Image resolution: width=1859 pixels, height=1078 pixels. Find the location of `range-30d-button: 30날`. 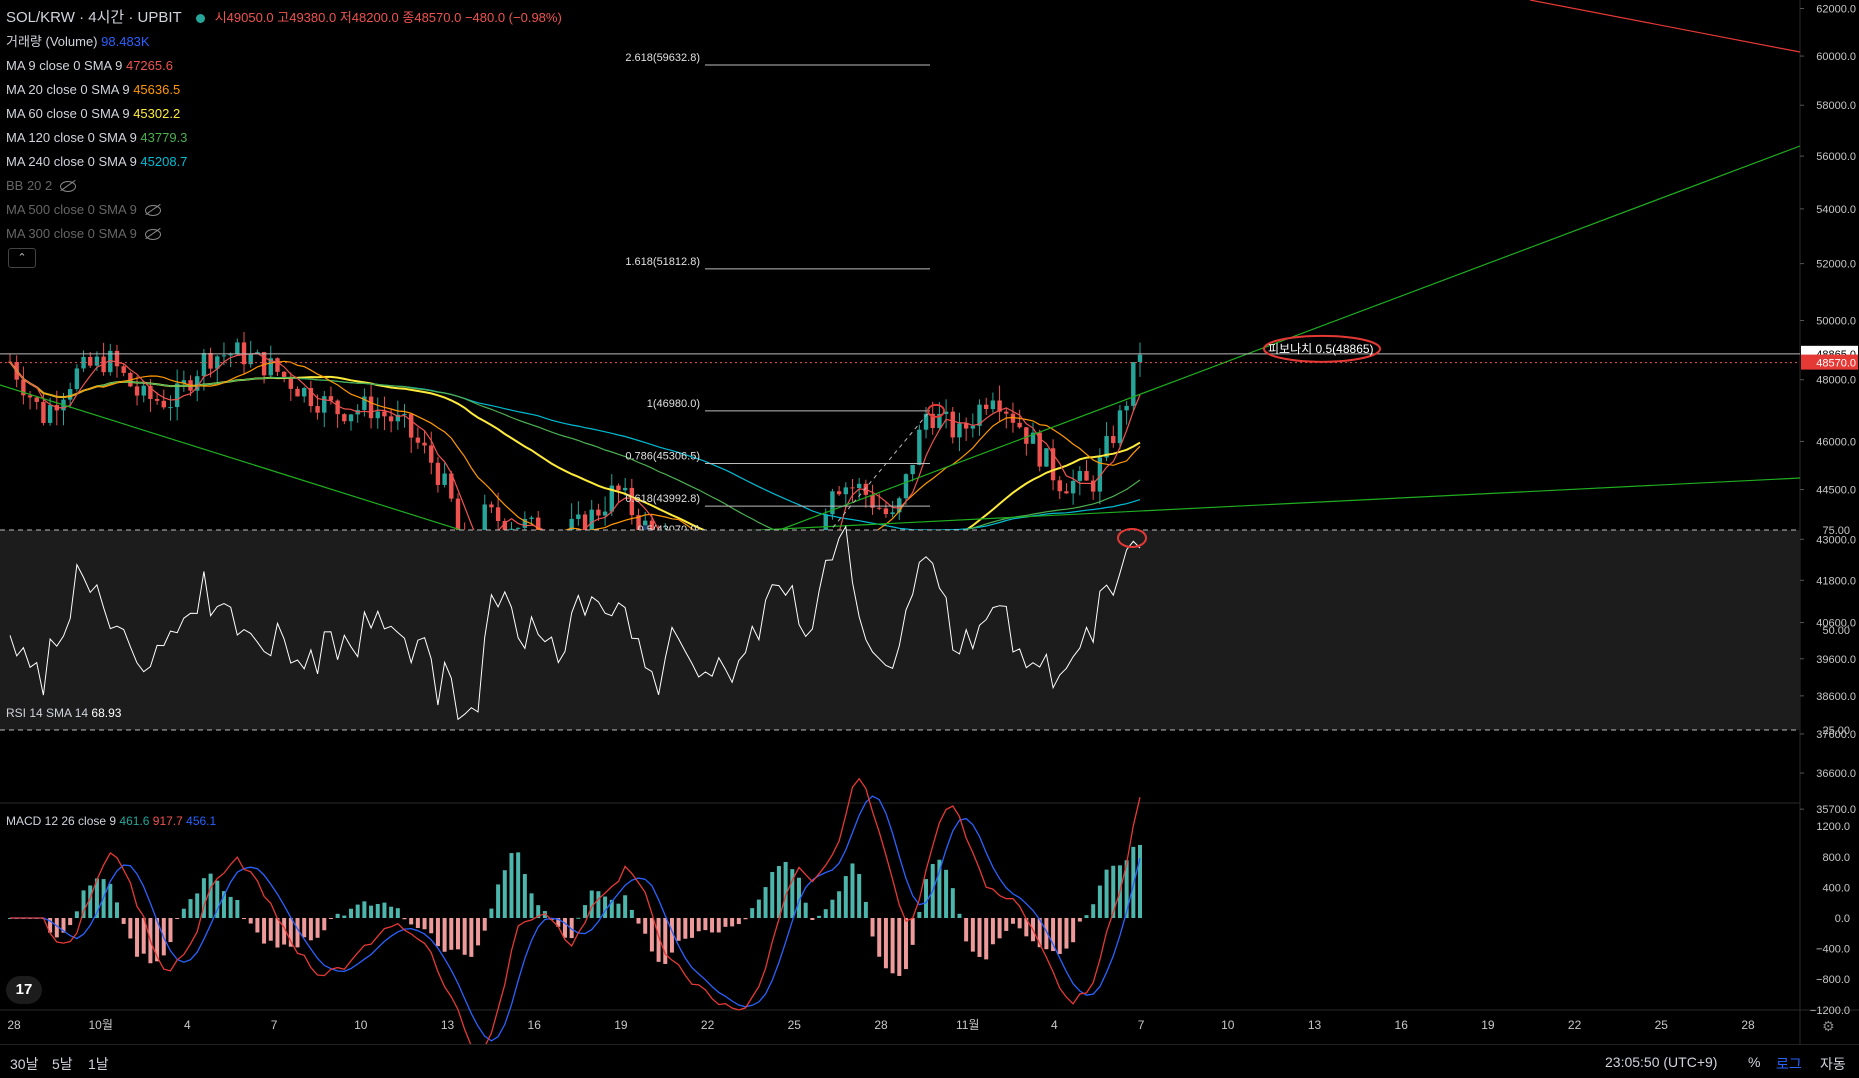

range-30d-button: 30날 is located at coordinates (24, 1064).